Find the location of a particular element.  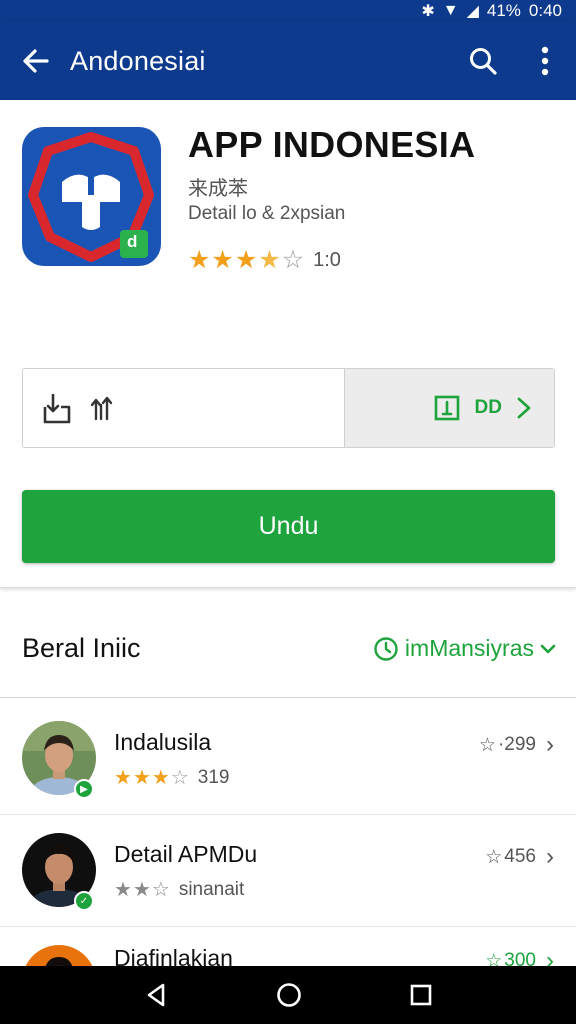

search-button is located at coordinates (483, 61).